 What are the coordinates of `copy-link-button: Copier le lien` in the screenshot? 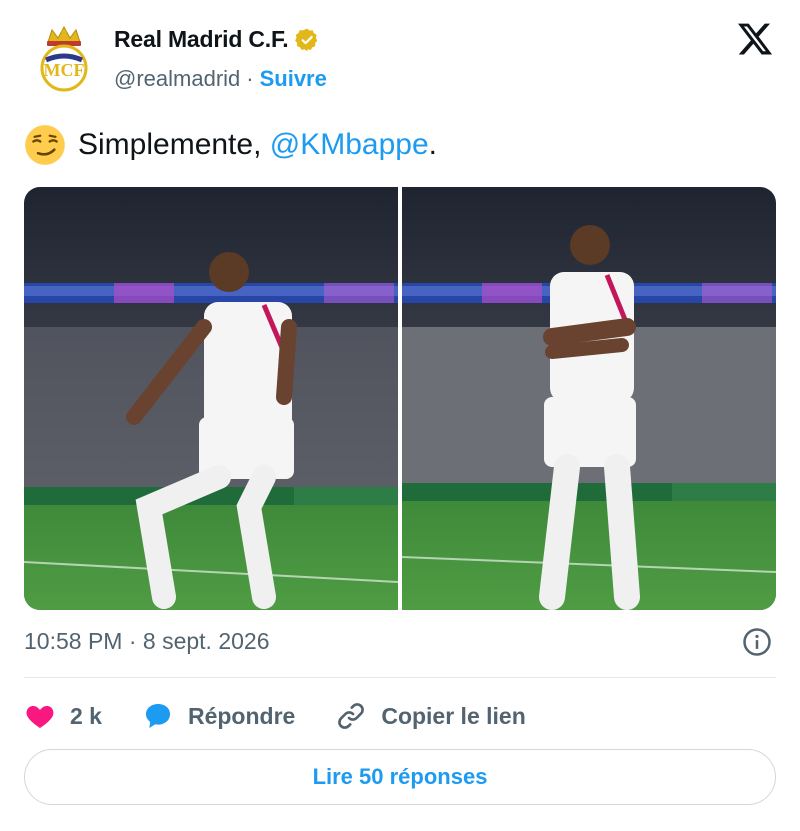 It's located at (430, 716).